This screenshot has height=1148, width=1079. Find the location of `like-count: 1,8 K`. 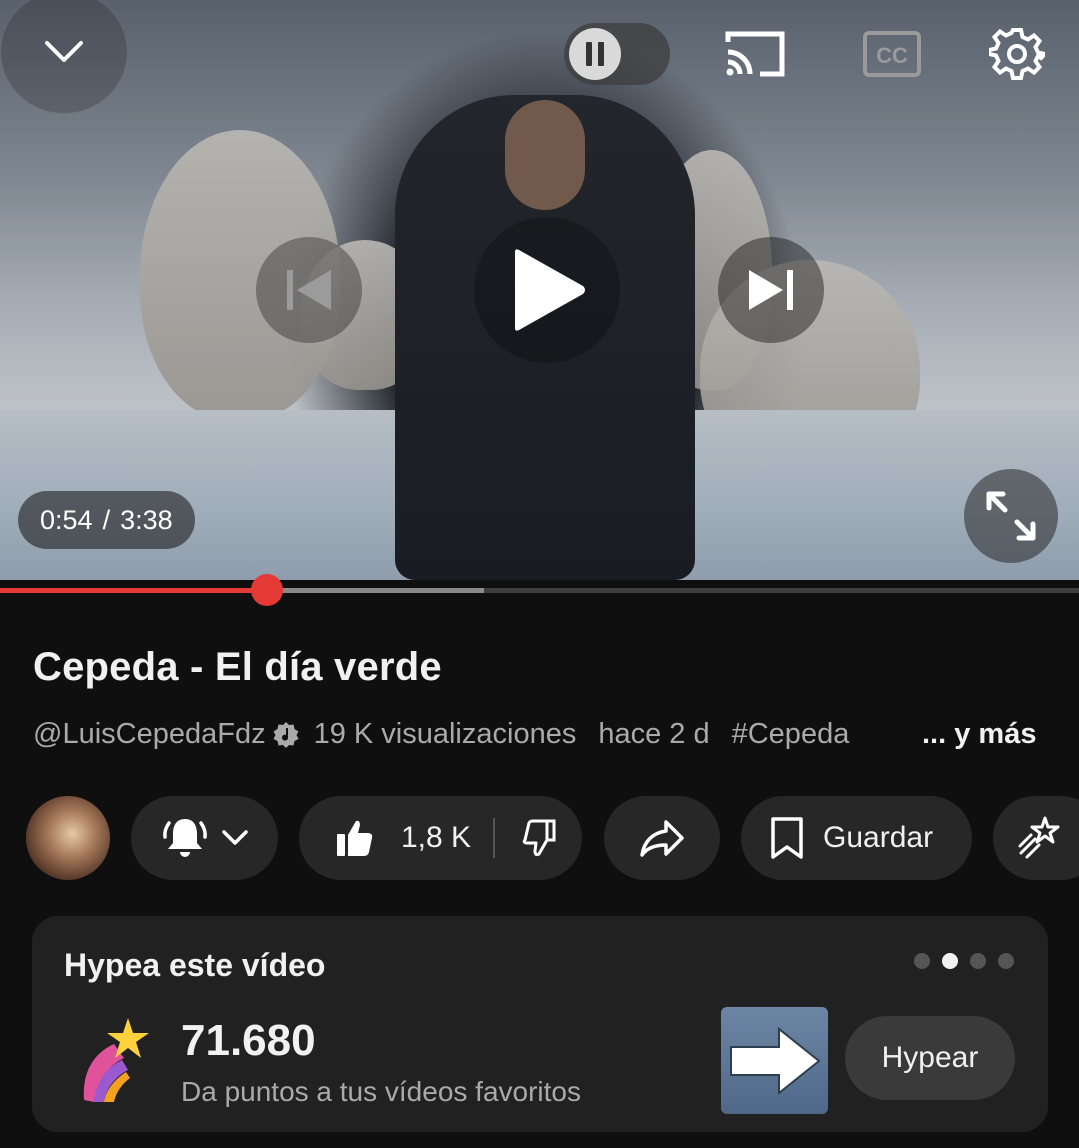

like-count: 1,8 K is located at coordinates (436, 837).